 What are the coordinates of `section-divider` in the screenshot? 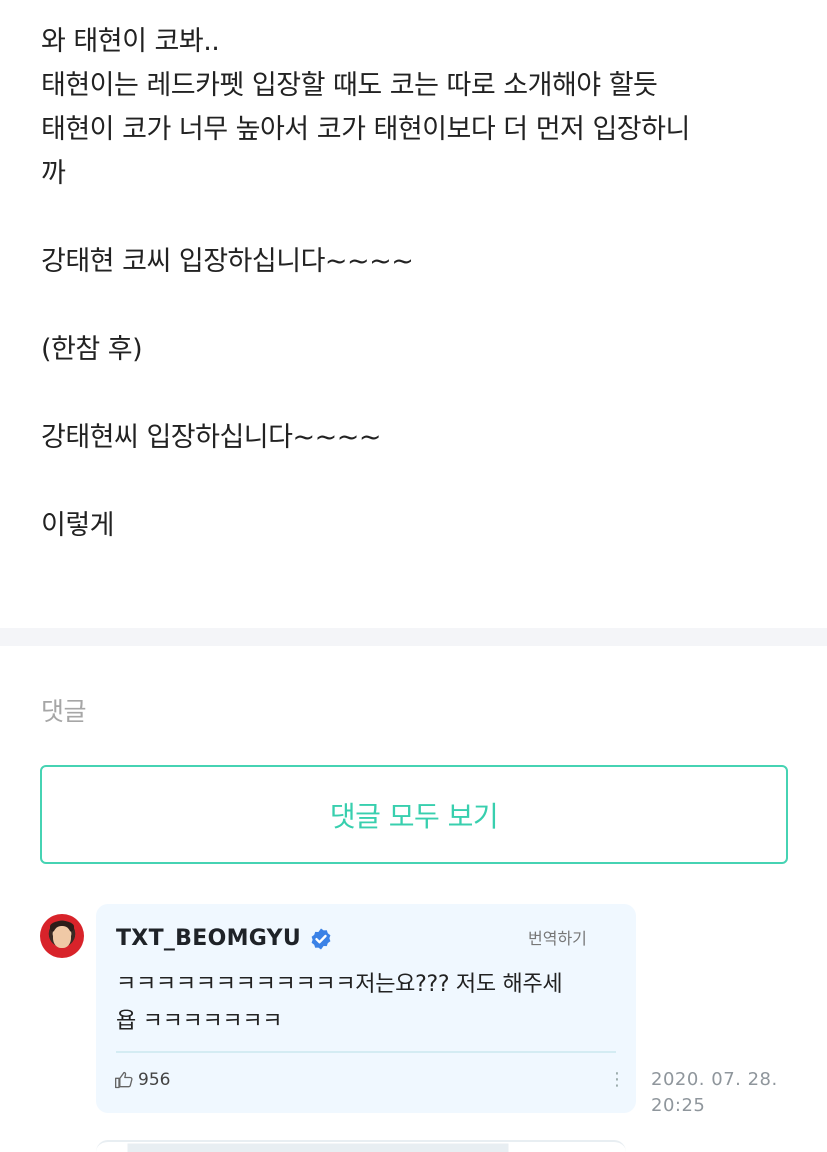 It's located at (413, 637).